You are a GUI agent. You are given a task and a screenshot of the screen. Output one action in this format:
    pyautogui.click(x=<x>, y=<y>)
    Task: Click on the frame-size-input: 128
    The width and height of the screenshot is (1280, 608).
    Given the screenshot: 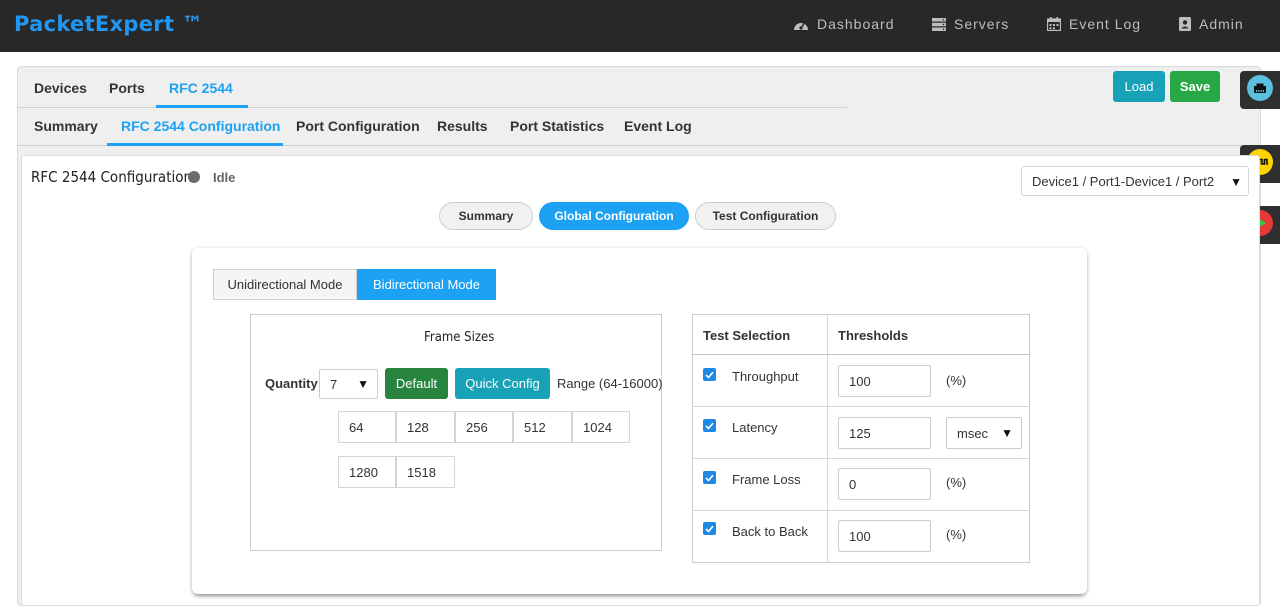 What is the action you would take?
    pyautogui.click(x=425, y=427)
    